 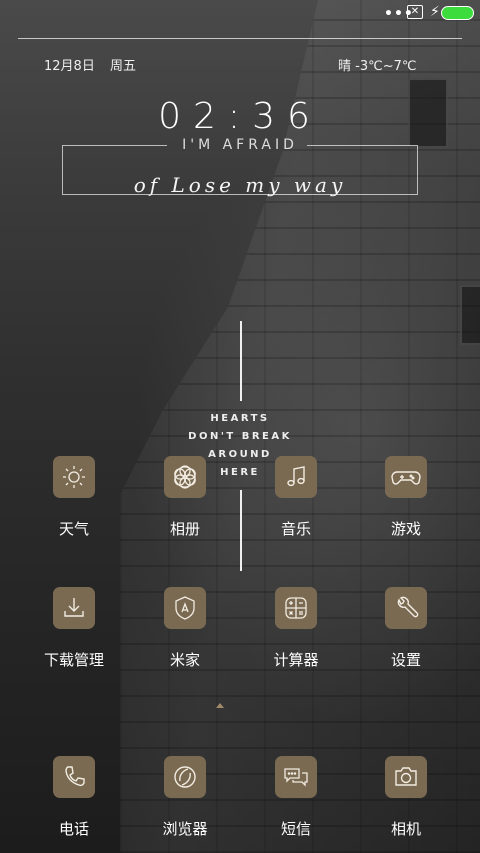 What do you see at coordinates (296, 477) in the screenshot?
I see `music-note-icon` at bounding box center [296, 477].